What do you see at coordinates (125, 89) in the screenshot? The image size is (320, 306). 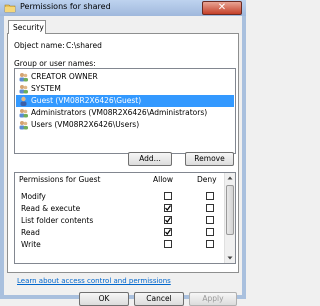 I see `list-item: SYSTEM` at bounding box center [125, 89].